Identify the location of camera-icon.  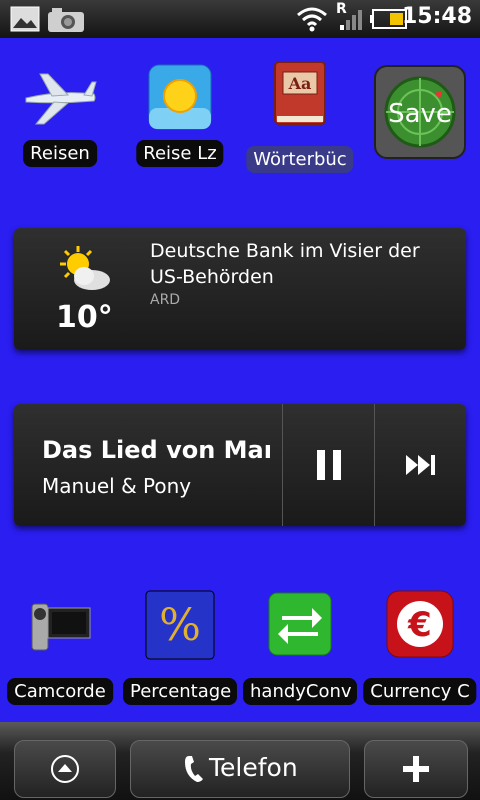
(66, 20).